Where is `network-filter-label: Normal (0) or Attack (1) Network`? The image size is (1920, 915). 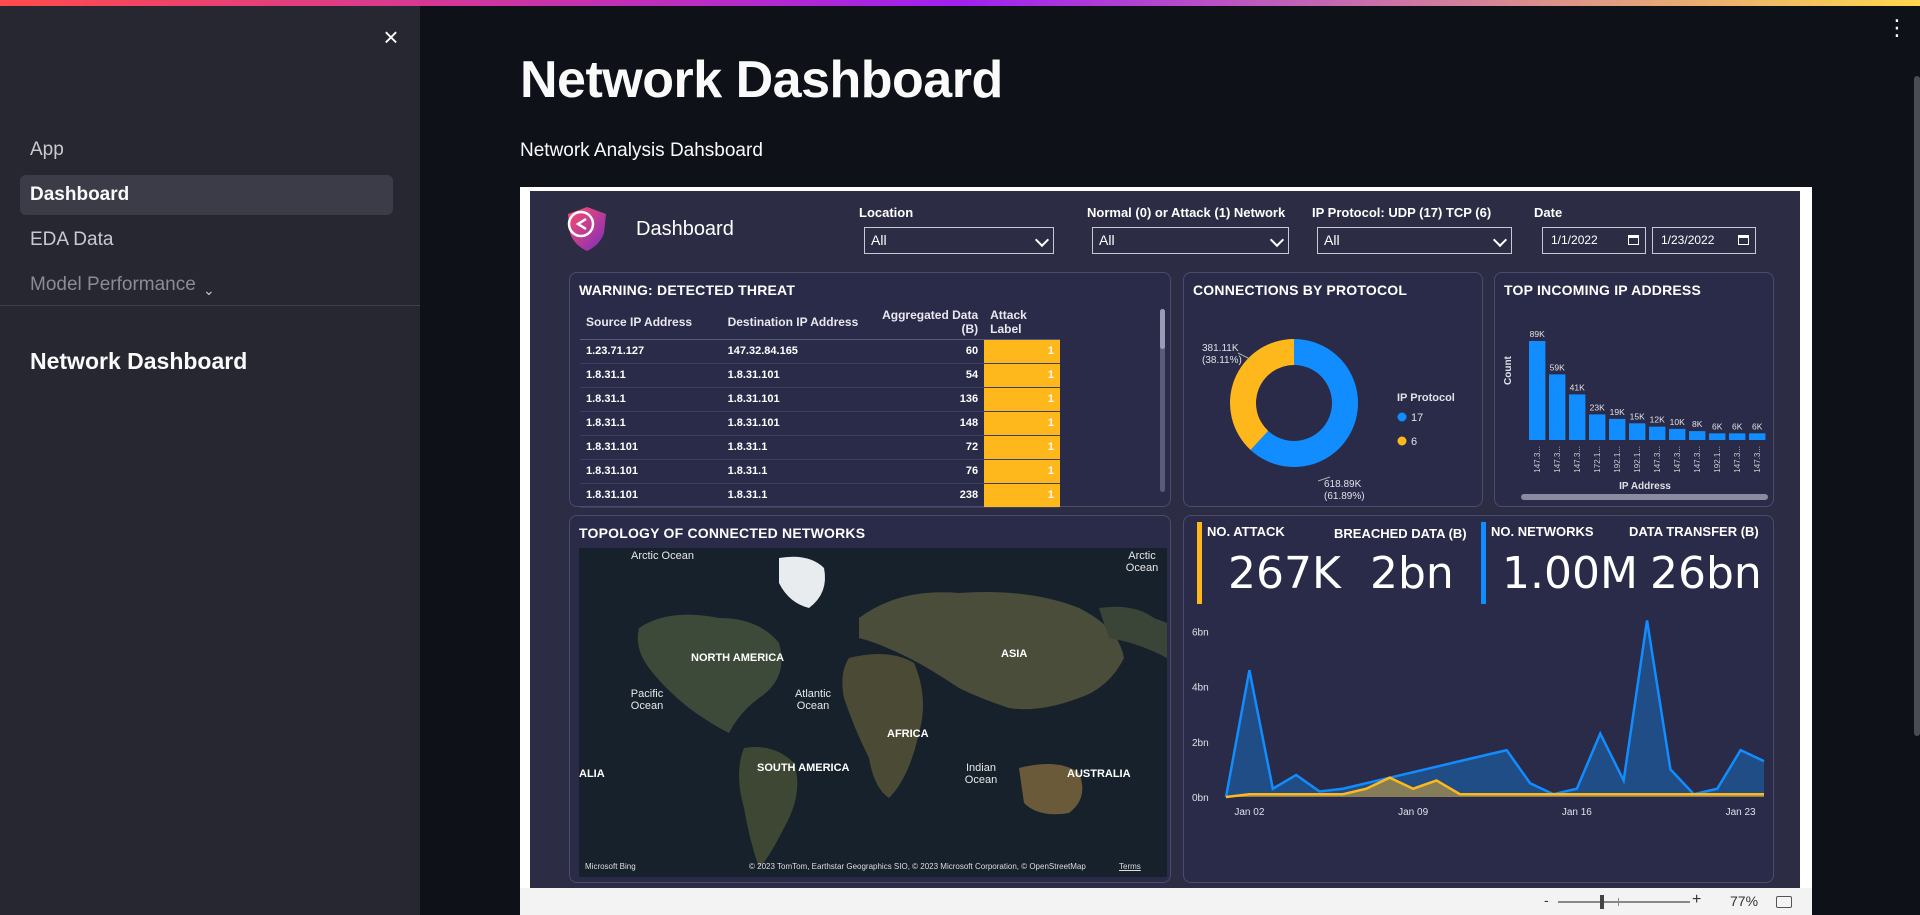 network-filter-label: Normal (0) or Attack (1) Network is located at coordinates (1186, 212).